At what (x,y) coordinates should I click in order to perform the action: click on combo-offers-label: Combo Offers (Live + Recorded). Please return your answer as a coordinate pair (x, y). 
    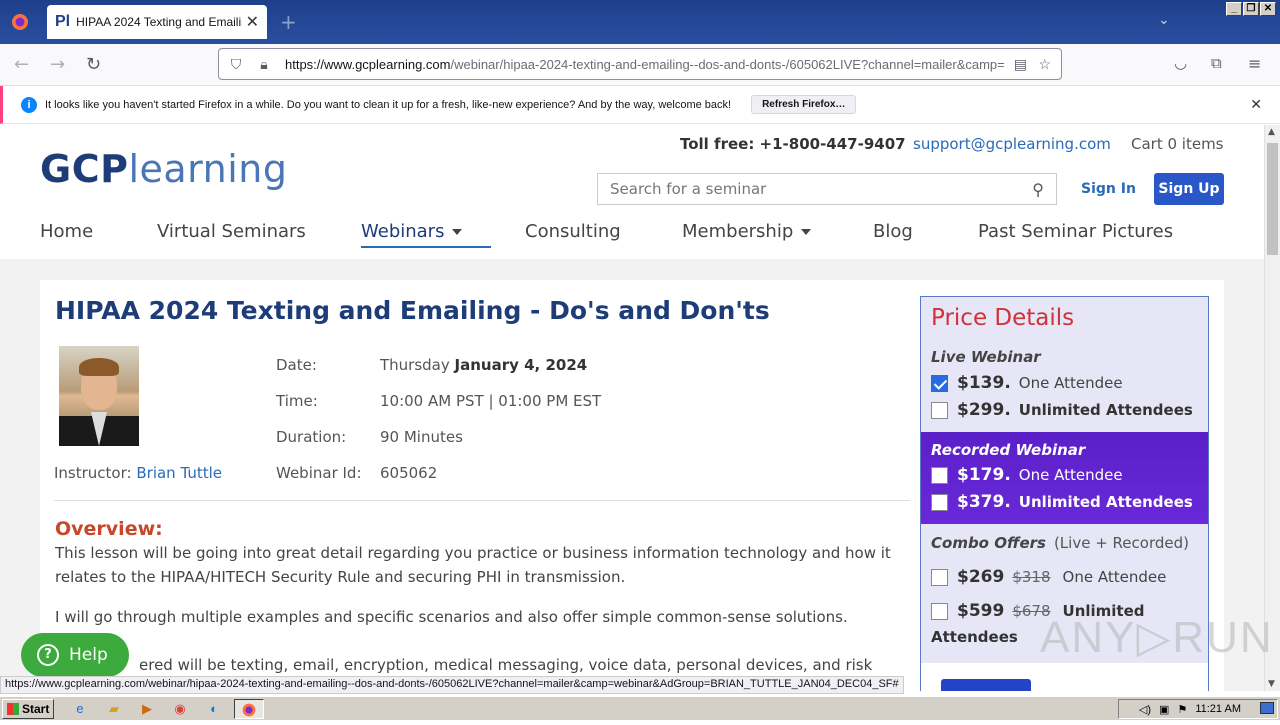
    Looking at the image, I should click on (1060, 543).